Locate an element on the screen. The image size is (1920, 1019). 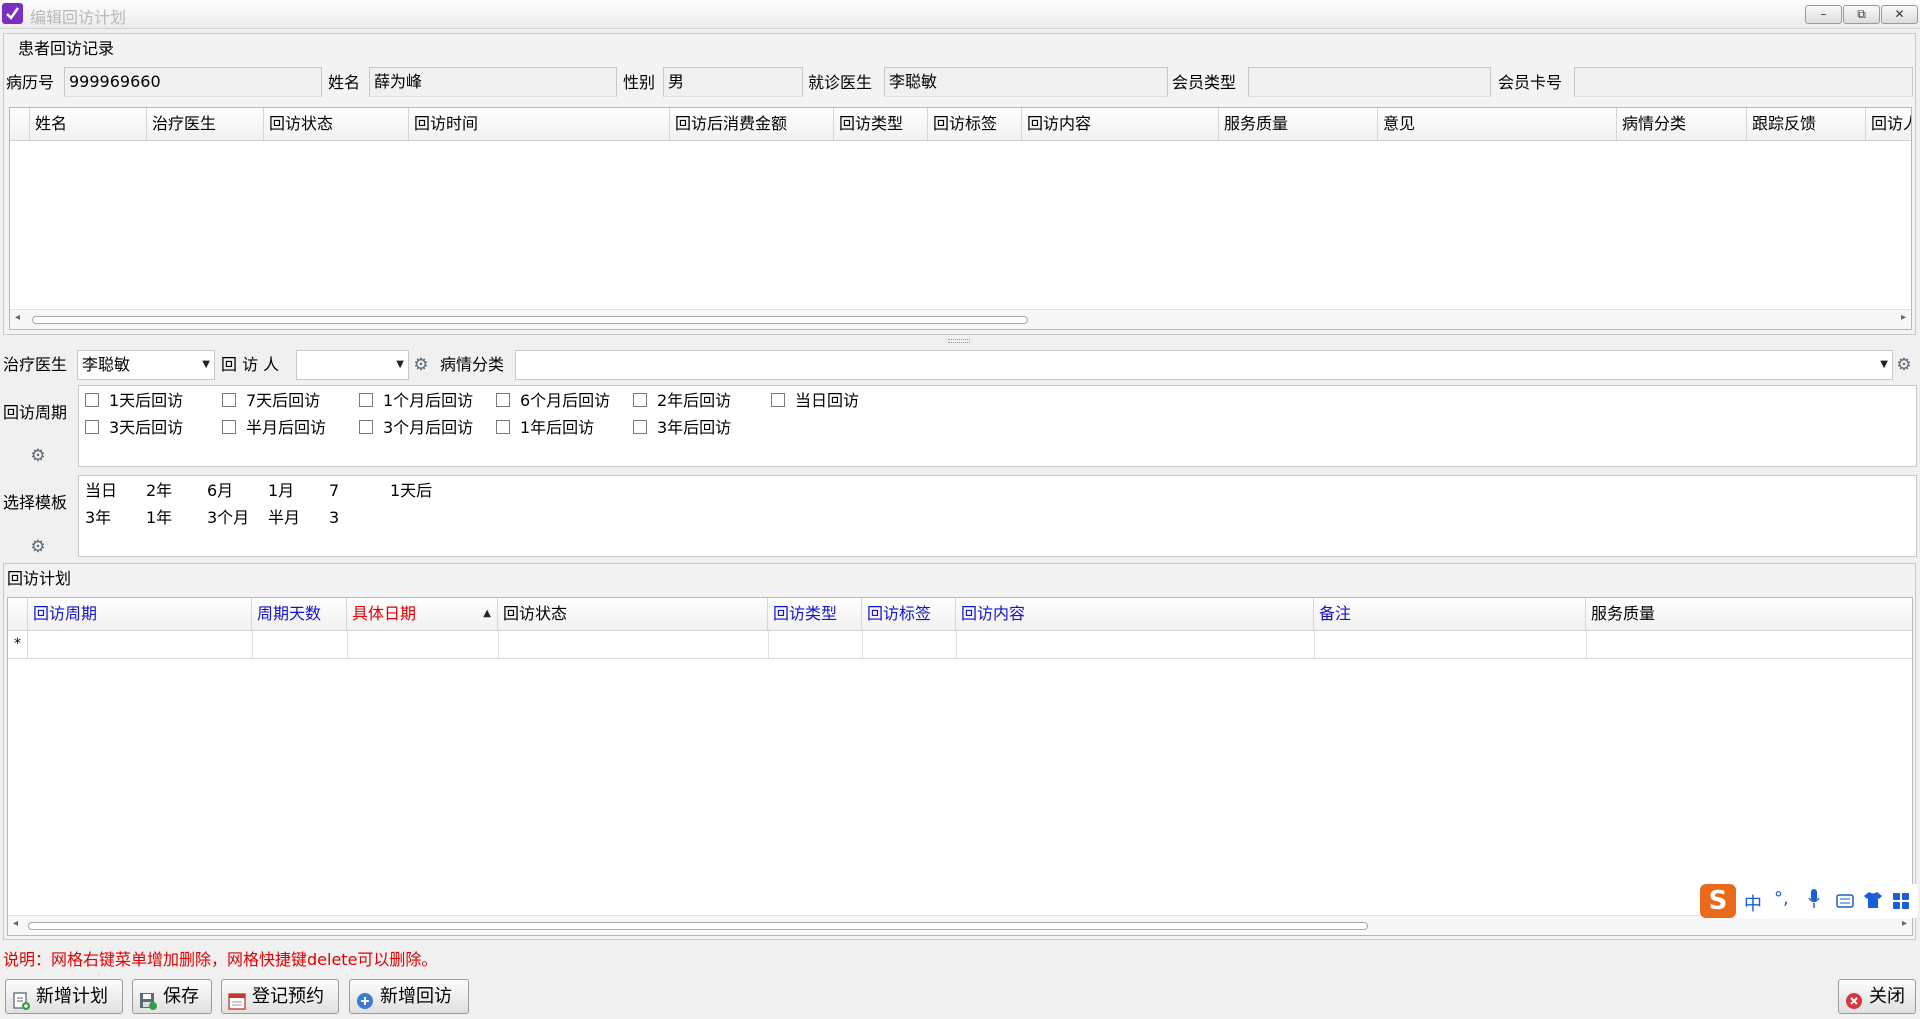
microphone-icon is located at coordinates (1814, 899).